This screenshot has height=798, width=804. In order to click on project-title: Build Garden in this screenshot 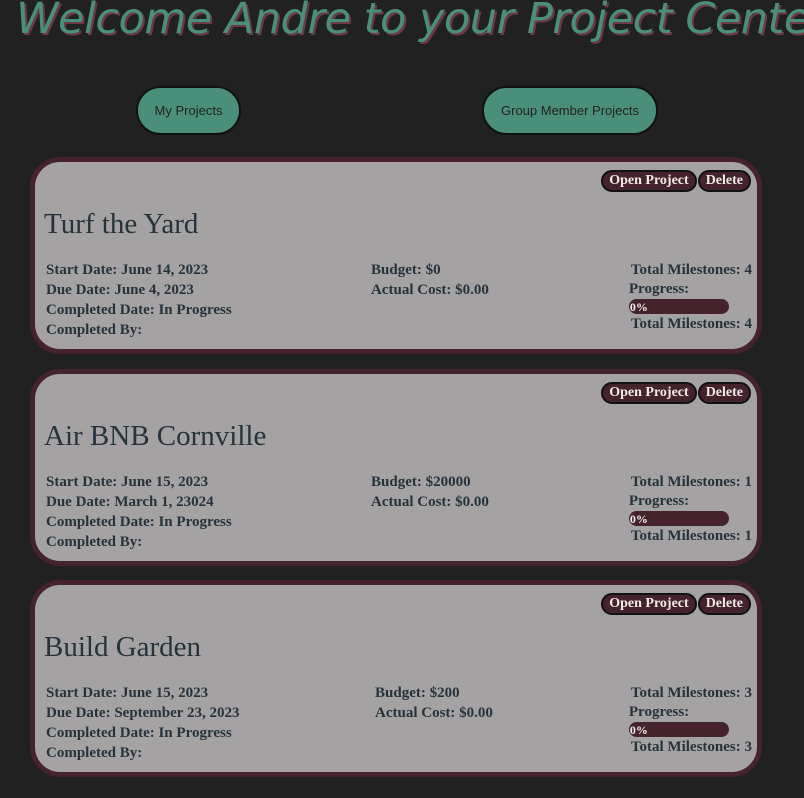, I will do `click(123, 647)`.